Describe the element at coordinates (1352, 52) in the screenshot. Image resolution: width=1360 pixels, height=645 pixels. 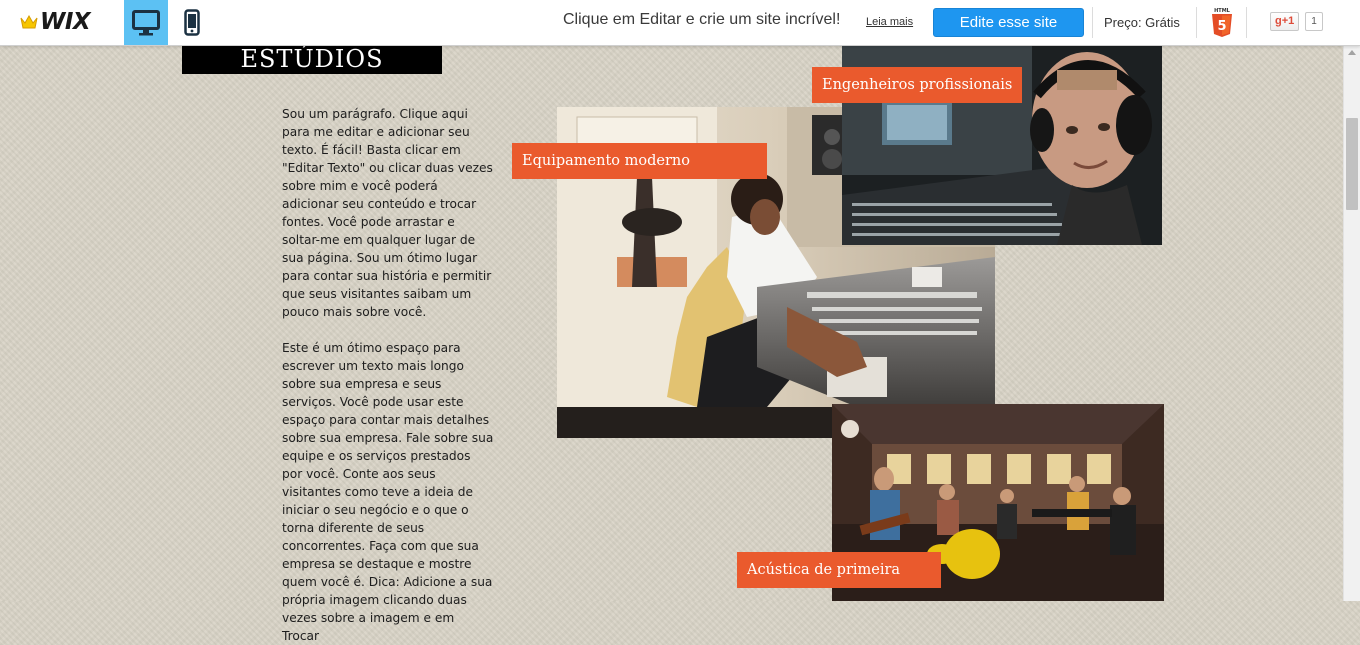
I see `scroll-up-arrow-icon` at that location.